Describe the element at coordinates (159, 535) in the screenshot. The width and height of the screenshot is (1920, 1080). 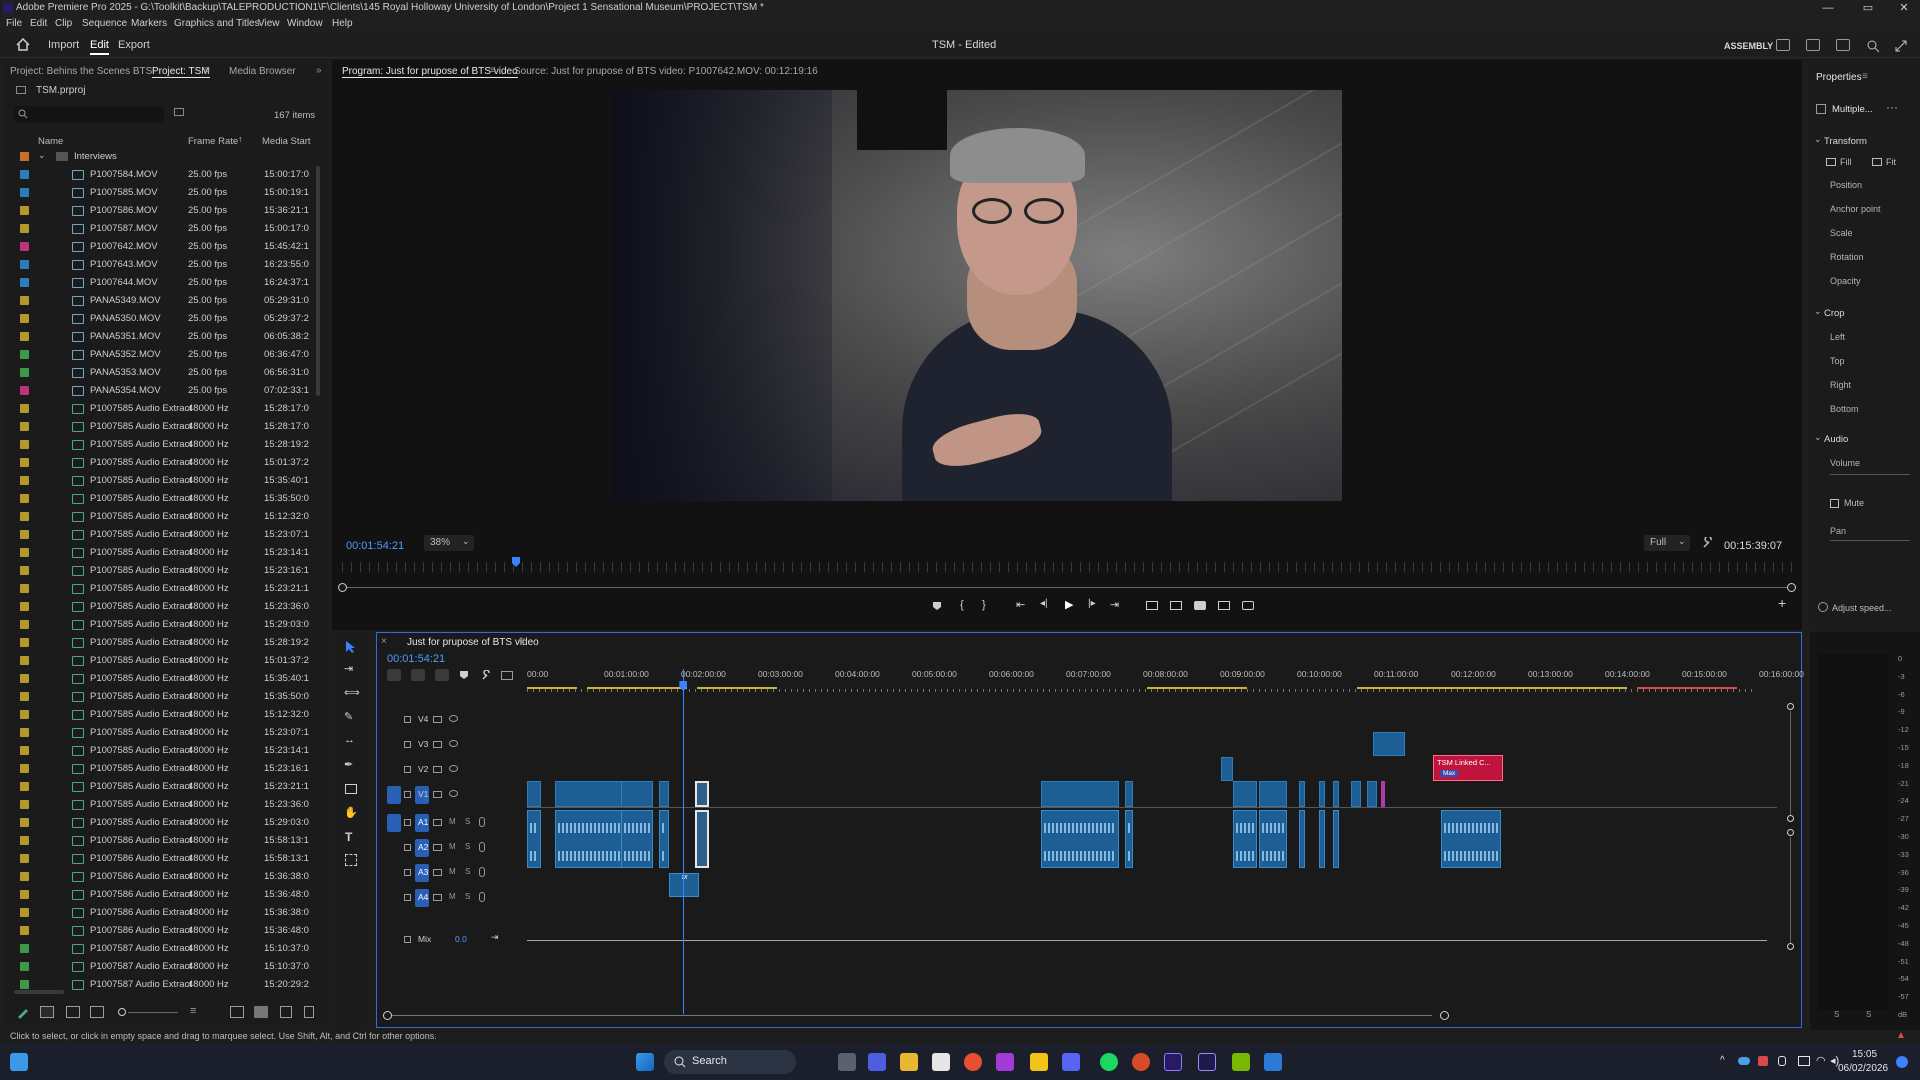
I see `list-item: P1007585 Audio Extract 48000 Hz 15:23:07:1` at that location.